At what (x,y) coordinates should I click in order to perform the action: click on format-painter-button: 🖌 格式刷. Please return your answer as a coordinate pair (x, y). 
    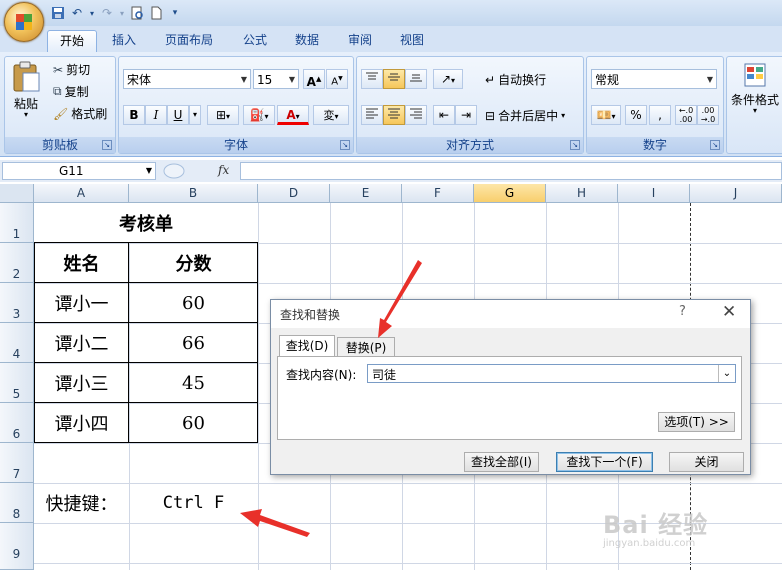
    Looking at the image, I should click on (80, 113).